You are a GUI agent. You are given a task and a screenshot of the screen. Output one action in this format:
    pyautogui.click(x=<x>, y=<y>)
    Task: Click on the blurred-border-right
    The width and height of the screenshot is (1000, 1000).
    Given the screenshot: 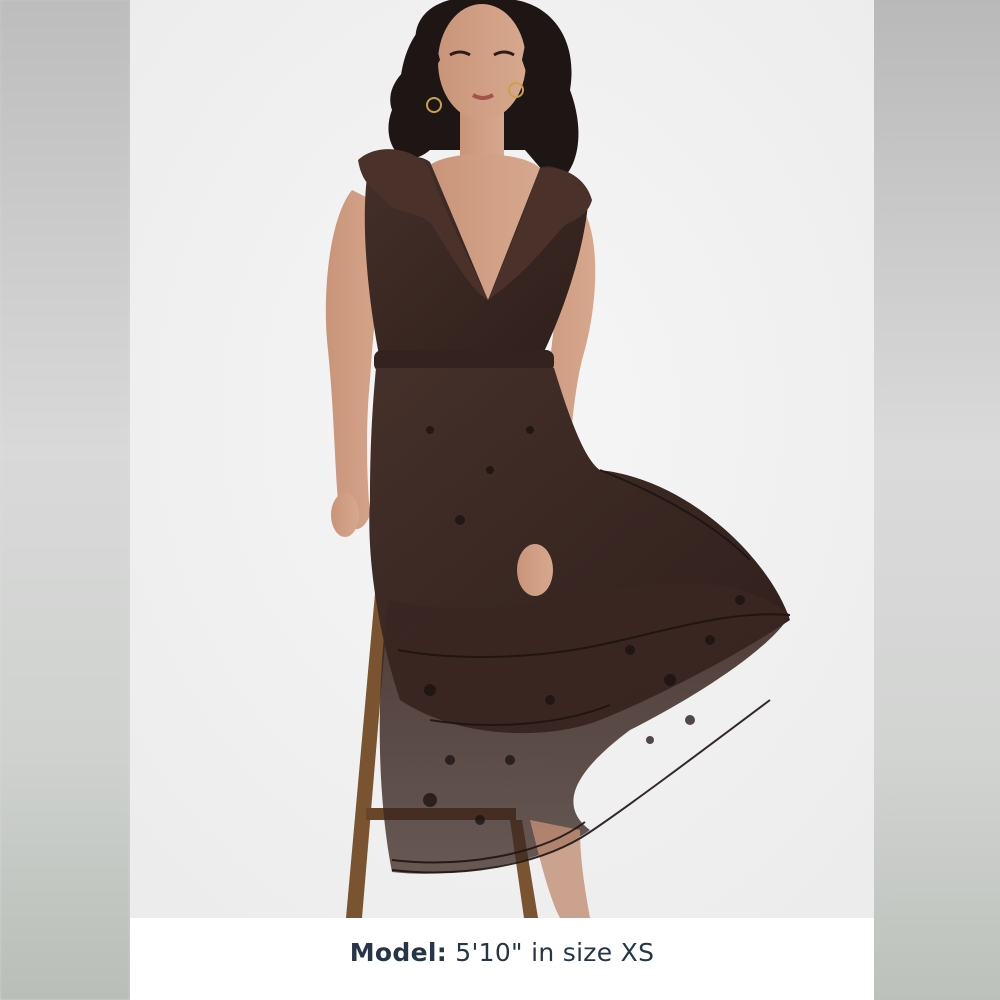 What is the action you would take?
    pyautogui.click(x=937, y=500)
    